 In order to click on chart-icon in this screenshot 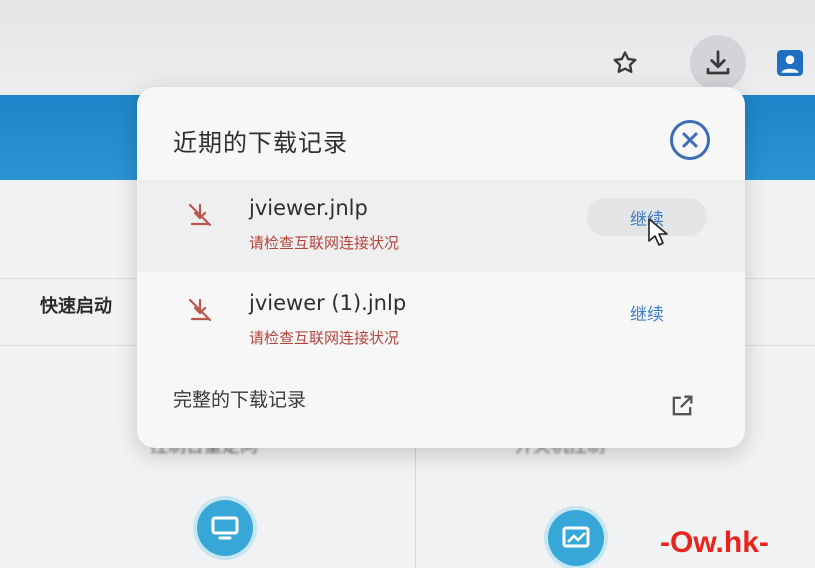, I will do `click(576, 538)`.